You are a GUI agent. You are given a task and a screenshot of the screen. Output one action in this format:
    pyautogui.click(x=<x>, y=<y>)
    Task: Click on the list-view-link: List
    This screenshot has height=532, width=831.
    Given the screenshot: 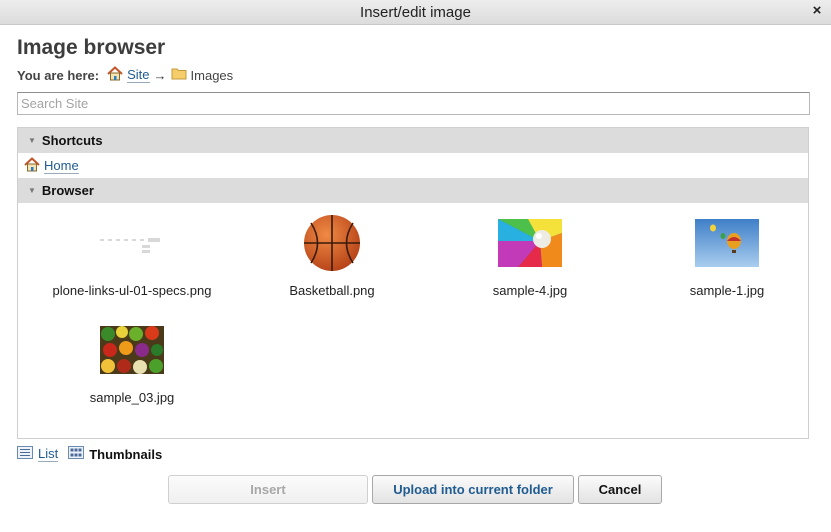 What is the action you would take?
    pyautogui.click(x=48, y=454)
    